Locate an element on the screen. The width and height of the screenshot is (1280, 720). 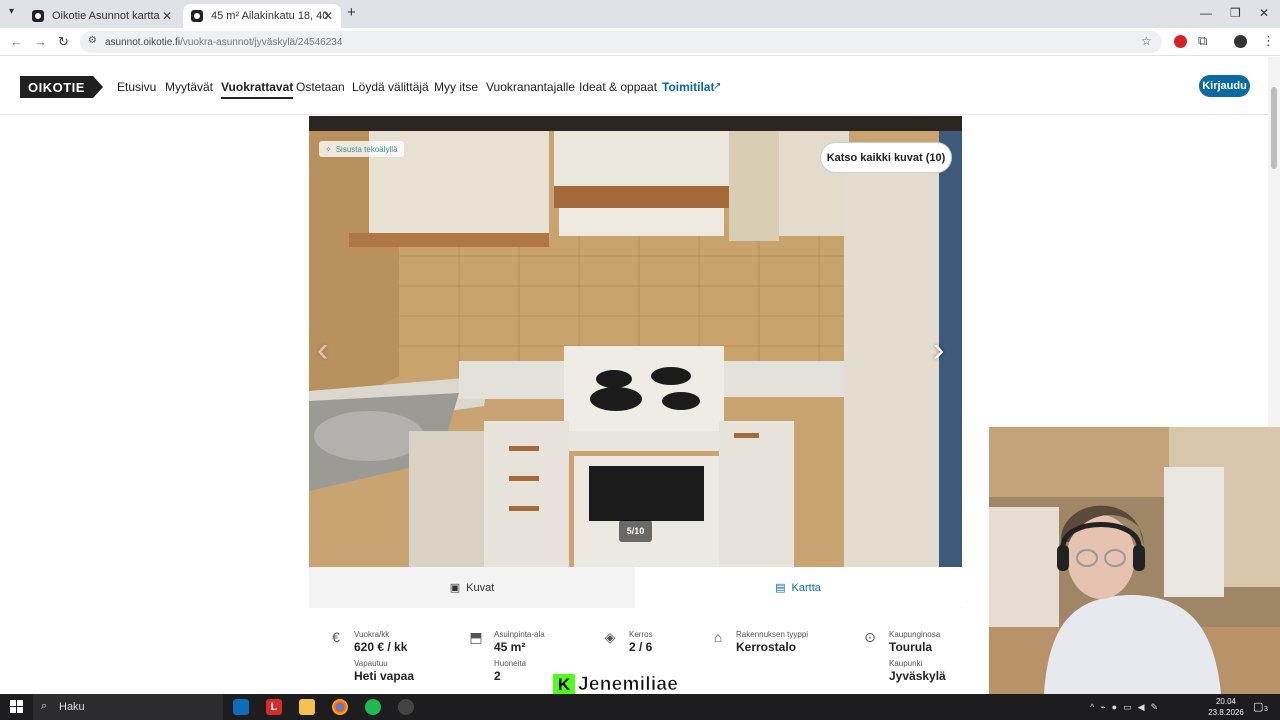
notifications-icon: ▢ is located at coordinates (1258, 706).